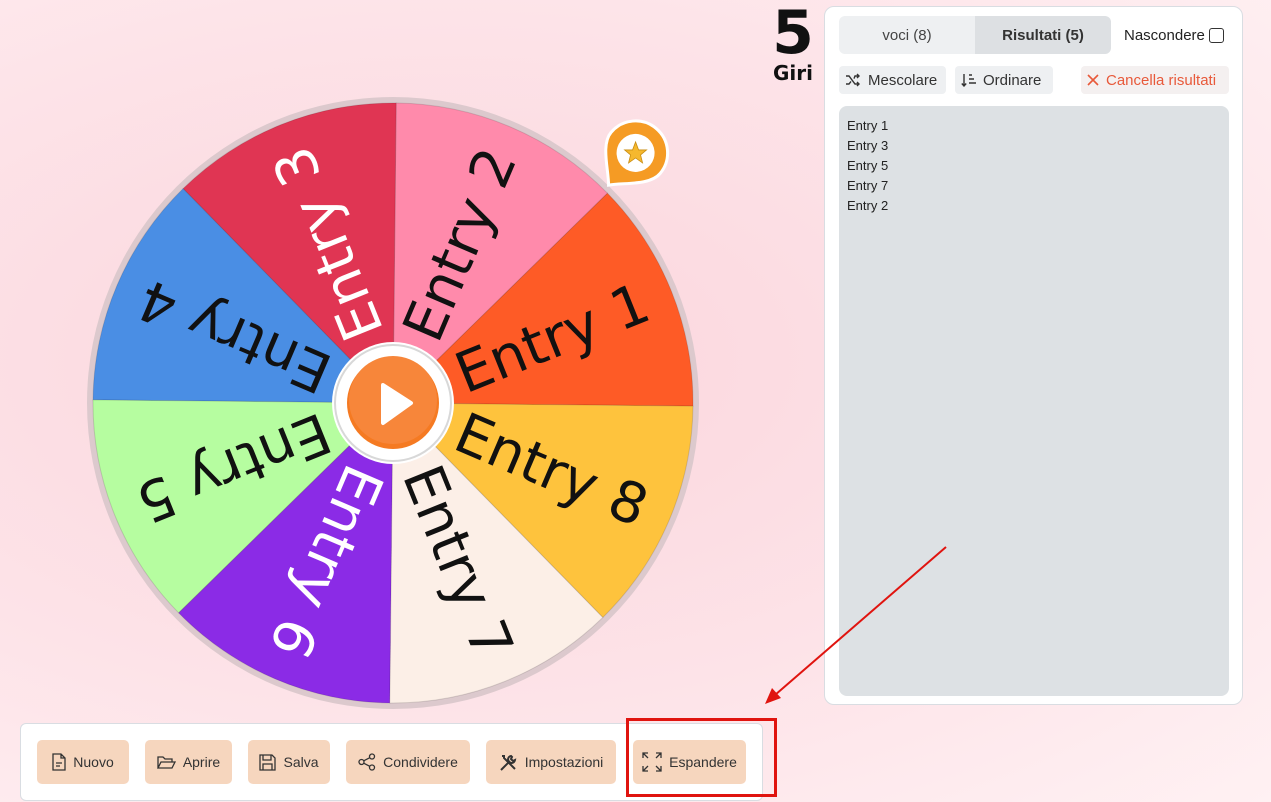 The image size is (1271, 802). I want to click on hide-checkbox, so click(1216, 35).